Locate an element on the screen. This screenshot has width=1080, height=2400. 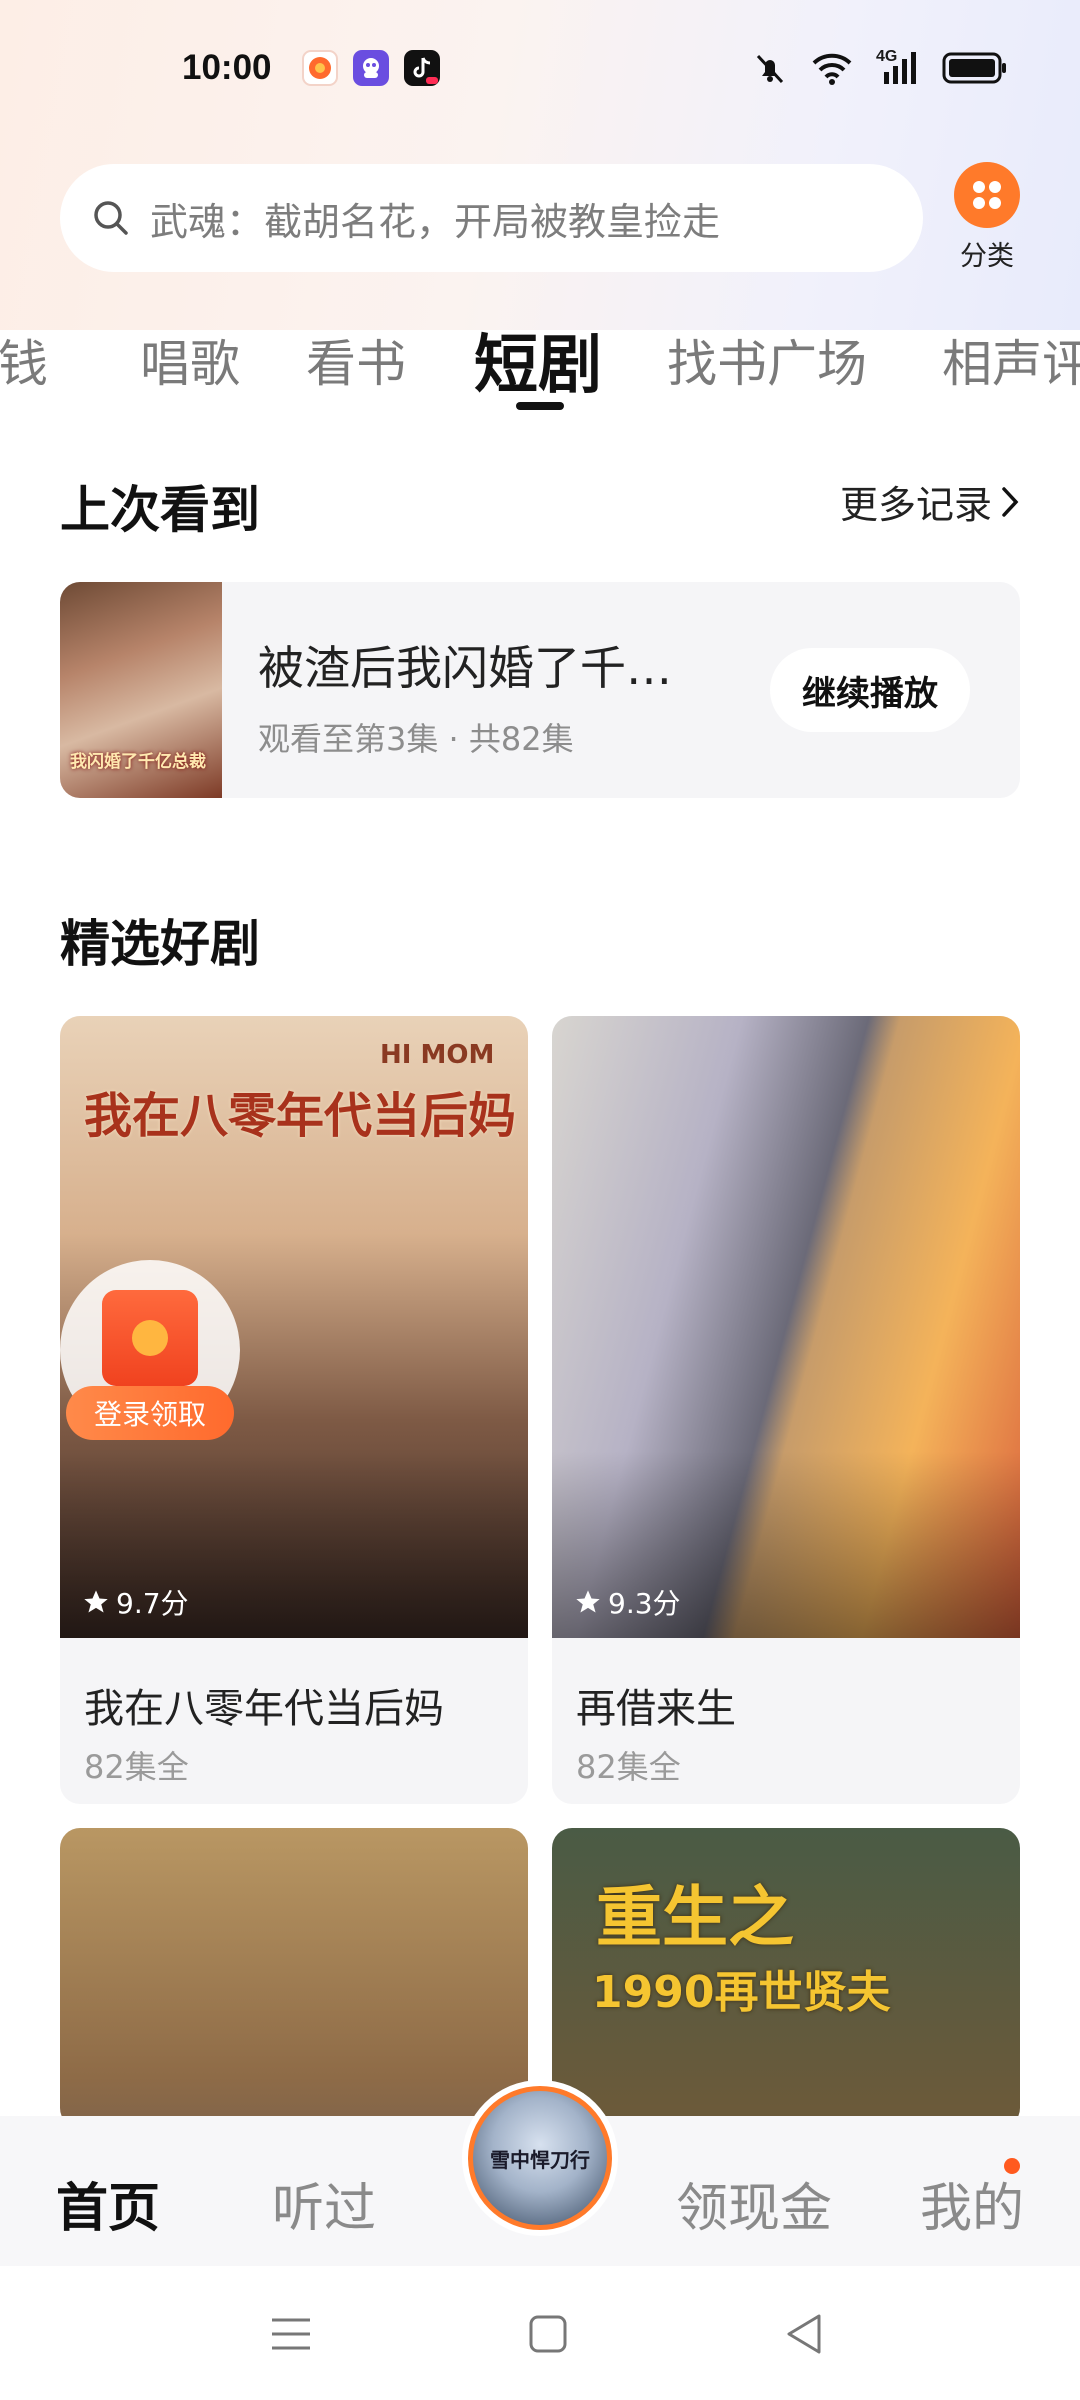
wifi-icon is located at coordinates (832, 69).